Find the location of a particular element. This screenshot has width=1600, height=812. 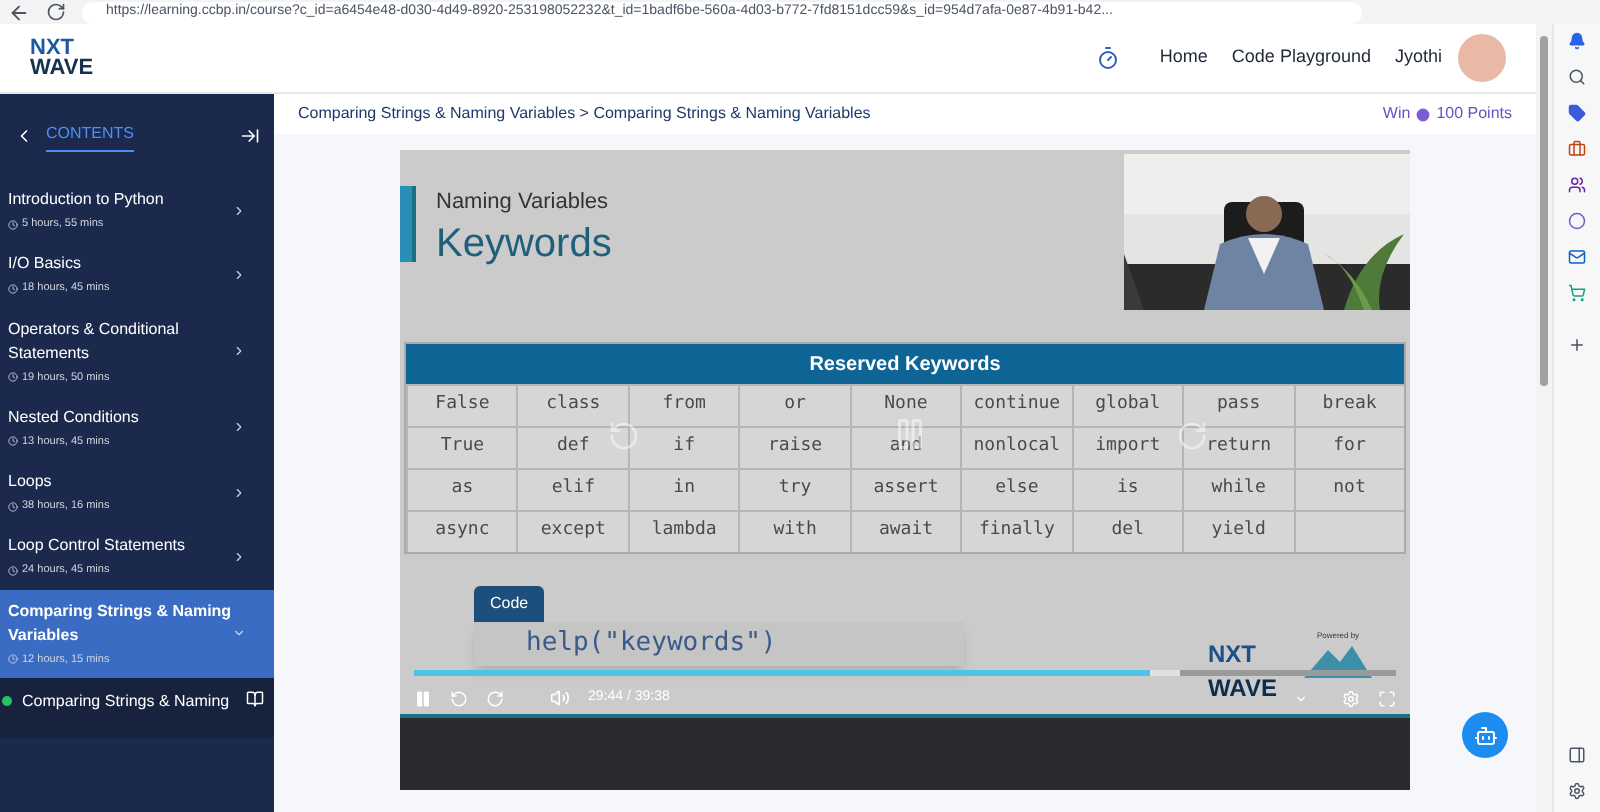

nav-link: Code Playground is located at coordinates (1301, 58).